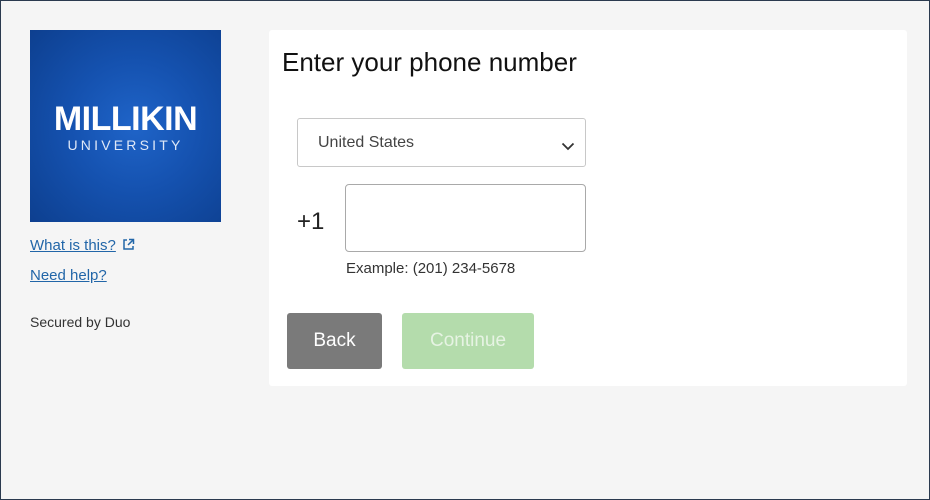 Image resolution: width=930 pixels, height=500 pixels. What do you see at coordinates (73, 245) in the screenshot?
I see `what-is-this-label: What is this?` at bounding box center [73, 245].